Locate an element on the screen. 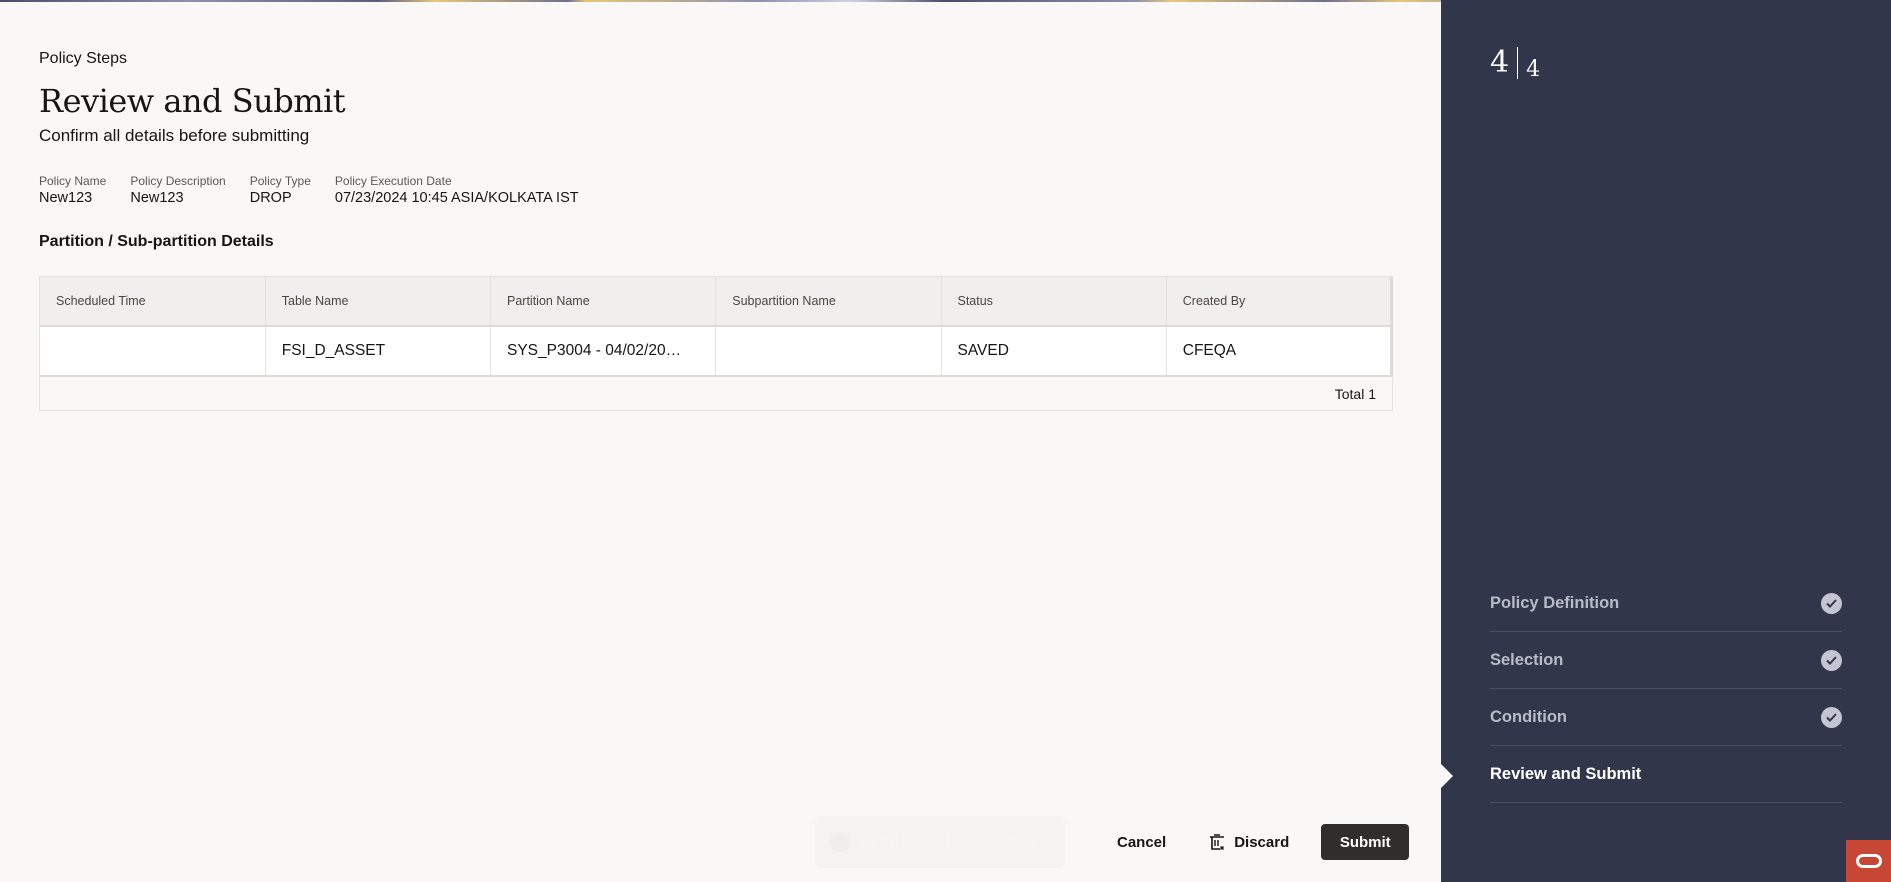 Image resolution: width=1891 pixels, height=882 pixels. summary-policy-type: Policy Type DROP is located at coordinates (280, 190).